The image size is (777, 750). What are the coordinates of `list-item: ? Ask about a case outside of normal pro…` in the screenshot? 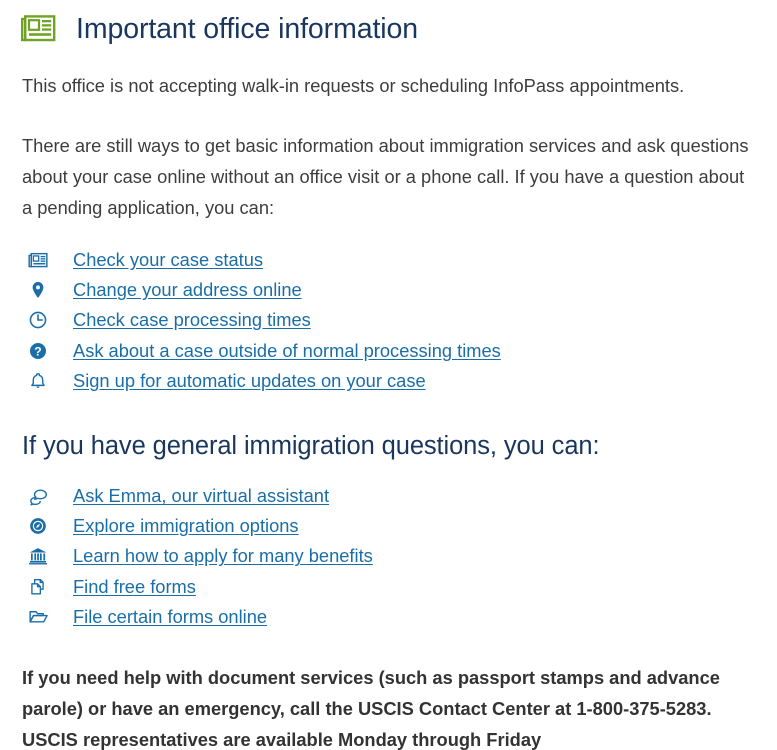 It's located at (388, 351).